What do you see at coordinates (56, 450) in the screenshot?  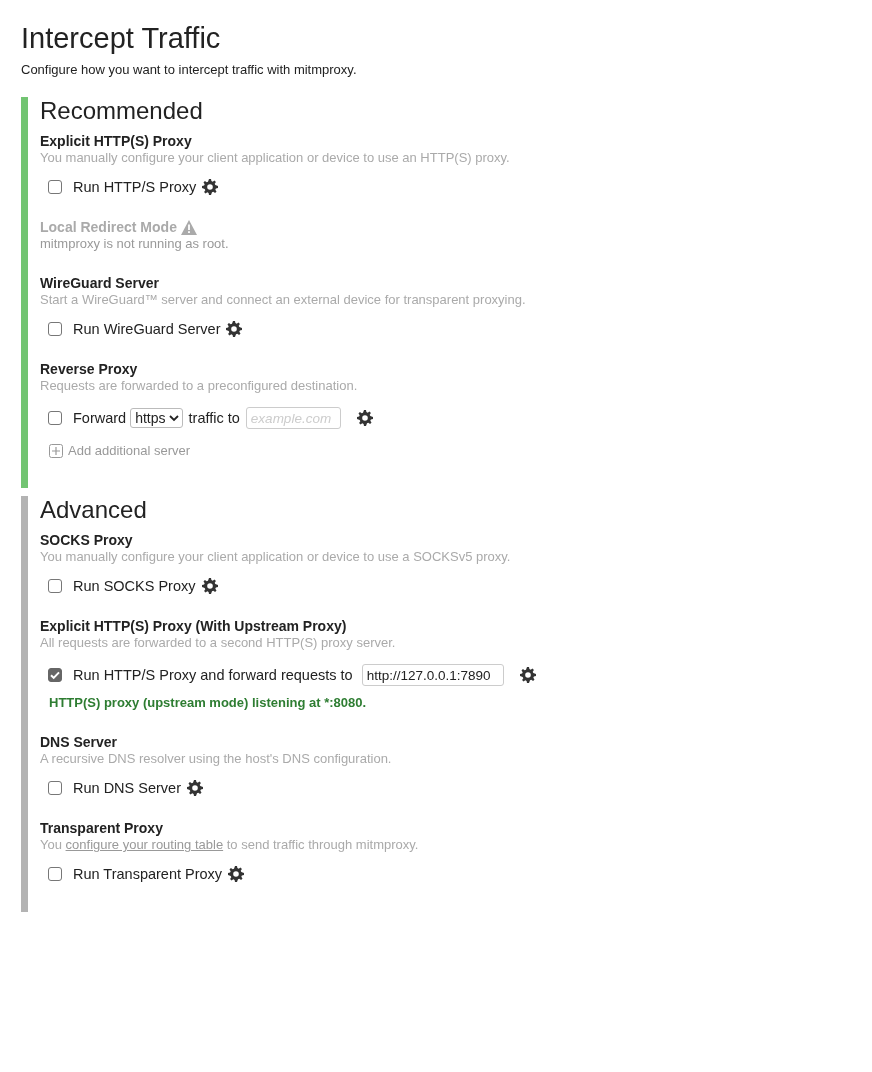 I see `plus-icon` at bounding box center [56, 450].